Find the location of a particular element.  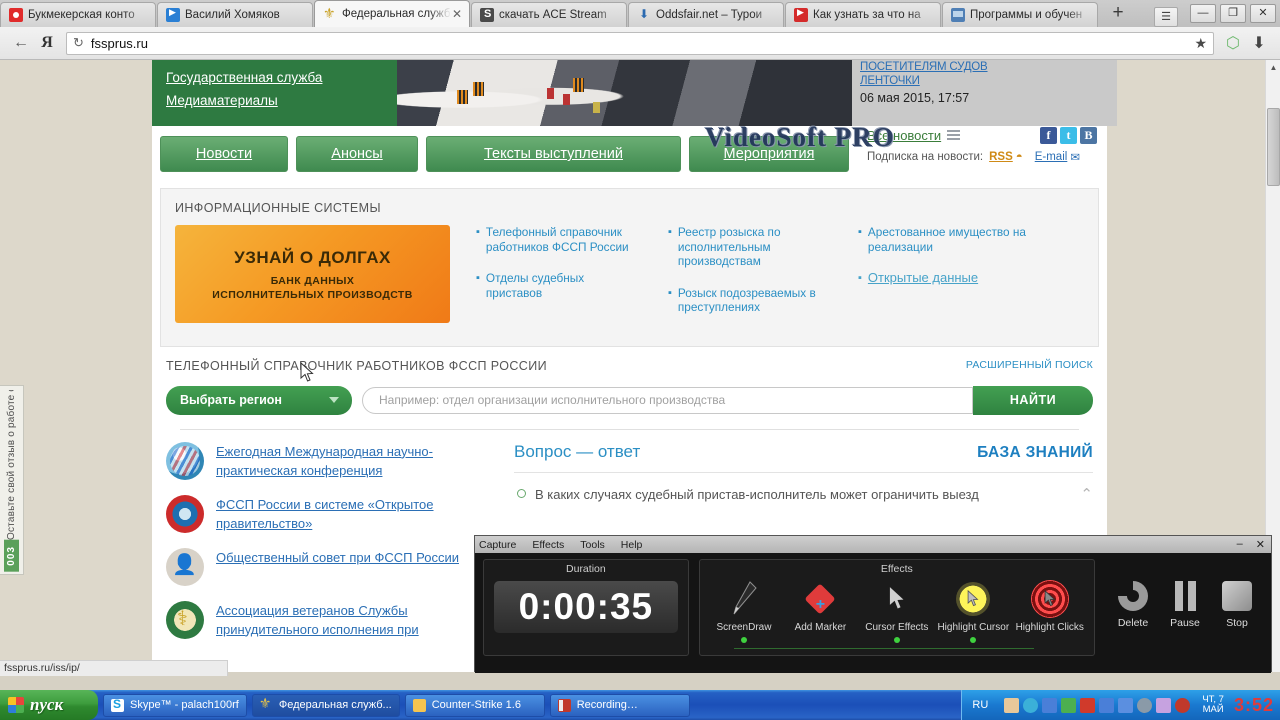

info-link-suspect-search: Розыск подозреваемых в преступлениях is located at coordinates (755, 300).